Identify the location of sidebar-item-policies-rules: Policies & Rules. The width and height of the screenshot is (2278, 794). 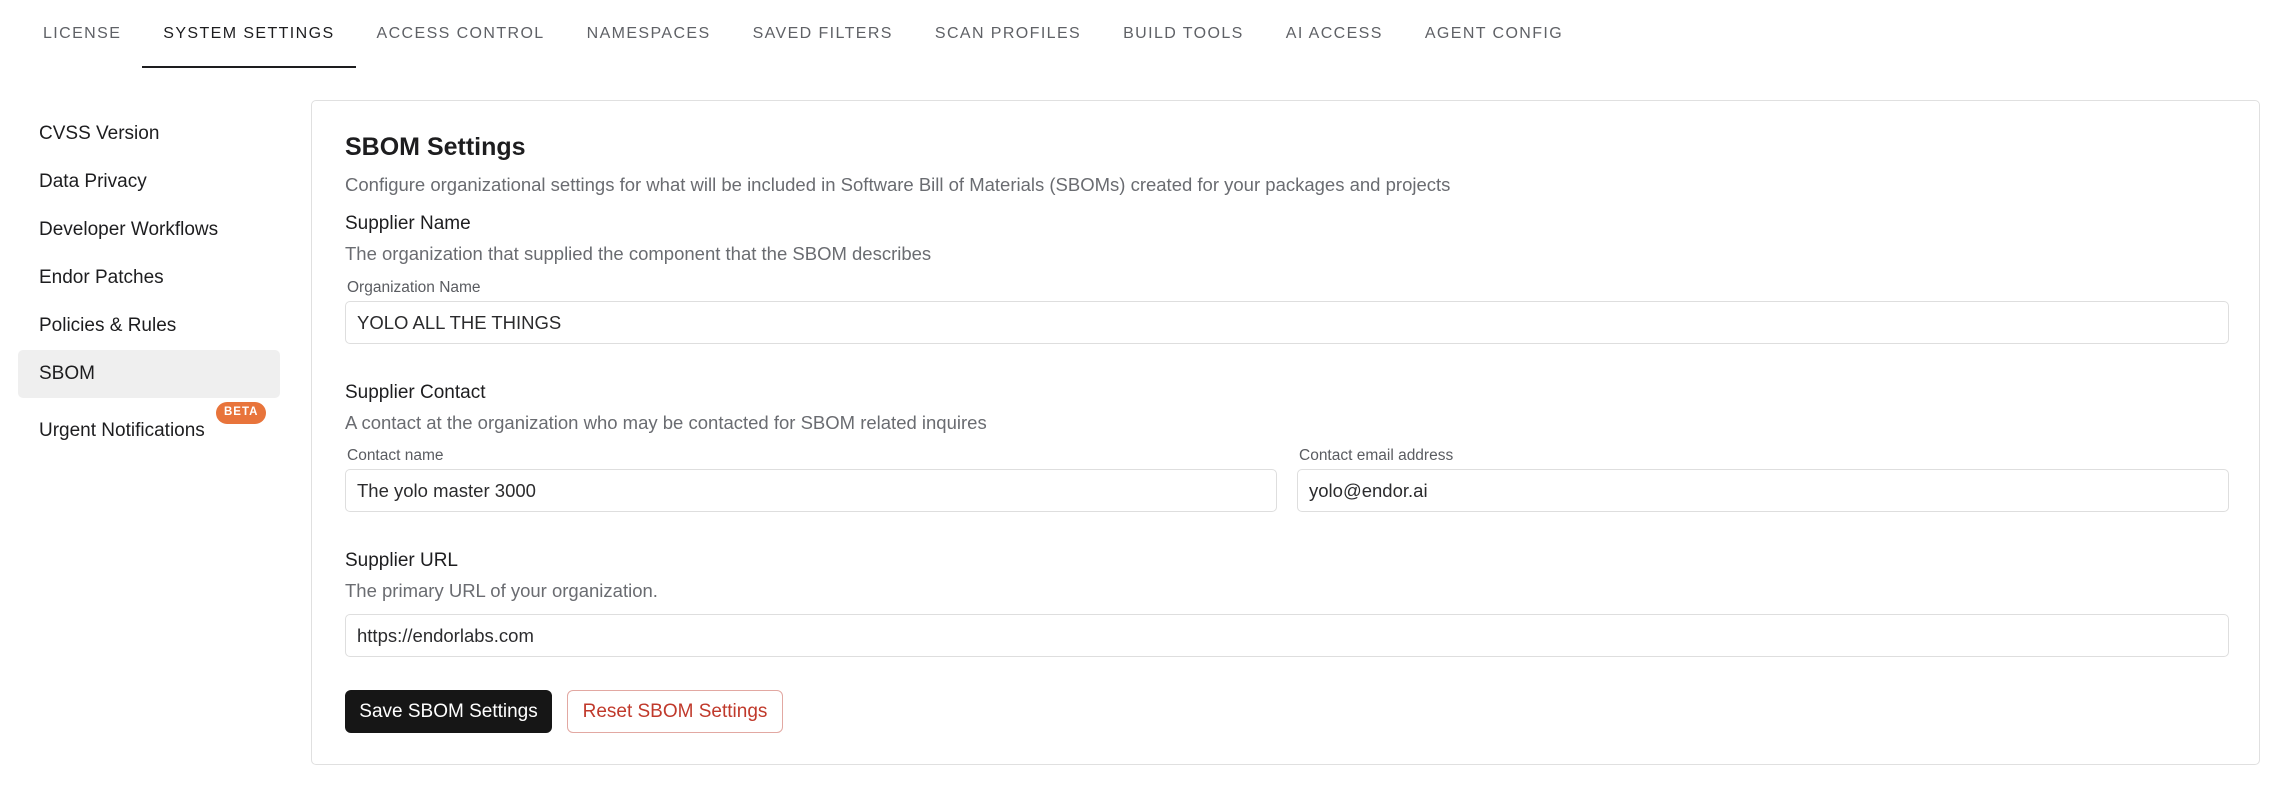
(149, 326).